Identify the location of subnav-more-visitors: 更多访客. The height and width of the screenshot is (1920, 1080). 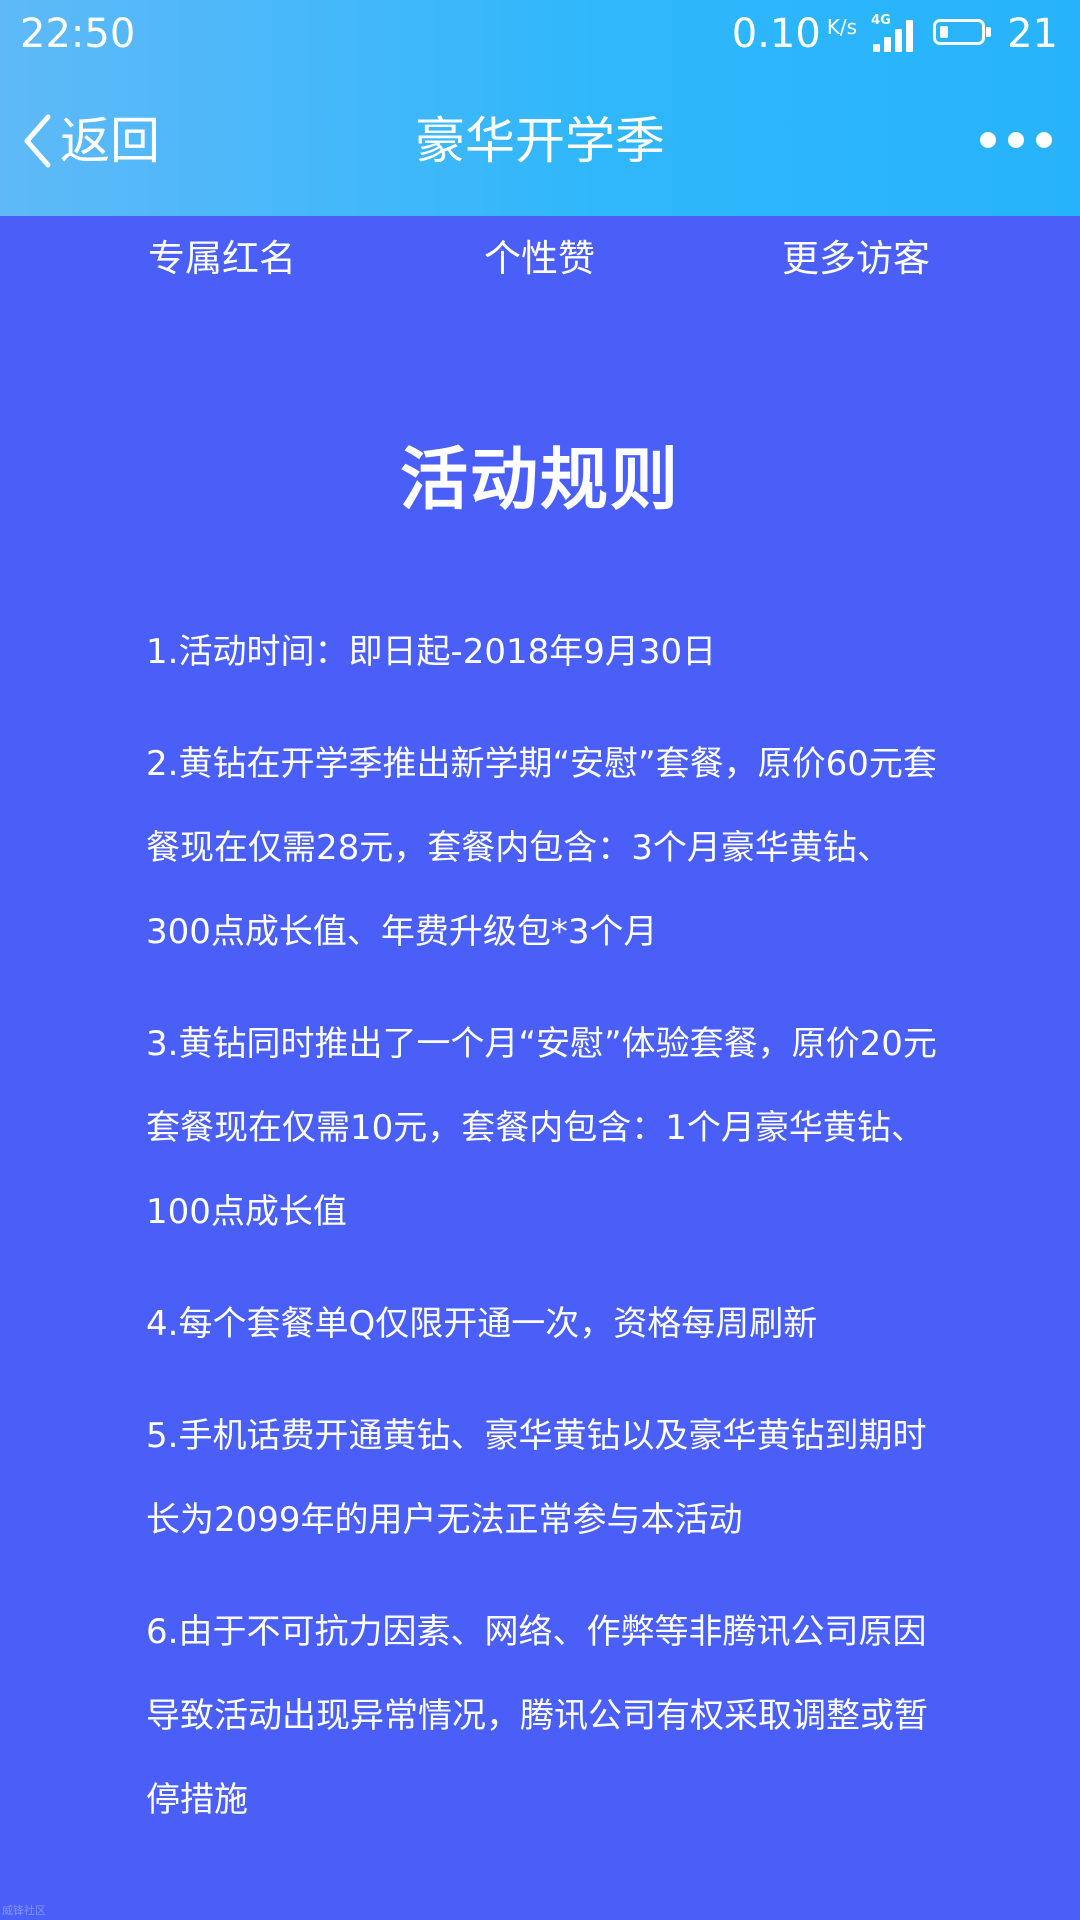
(856, 259).